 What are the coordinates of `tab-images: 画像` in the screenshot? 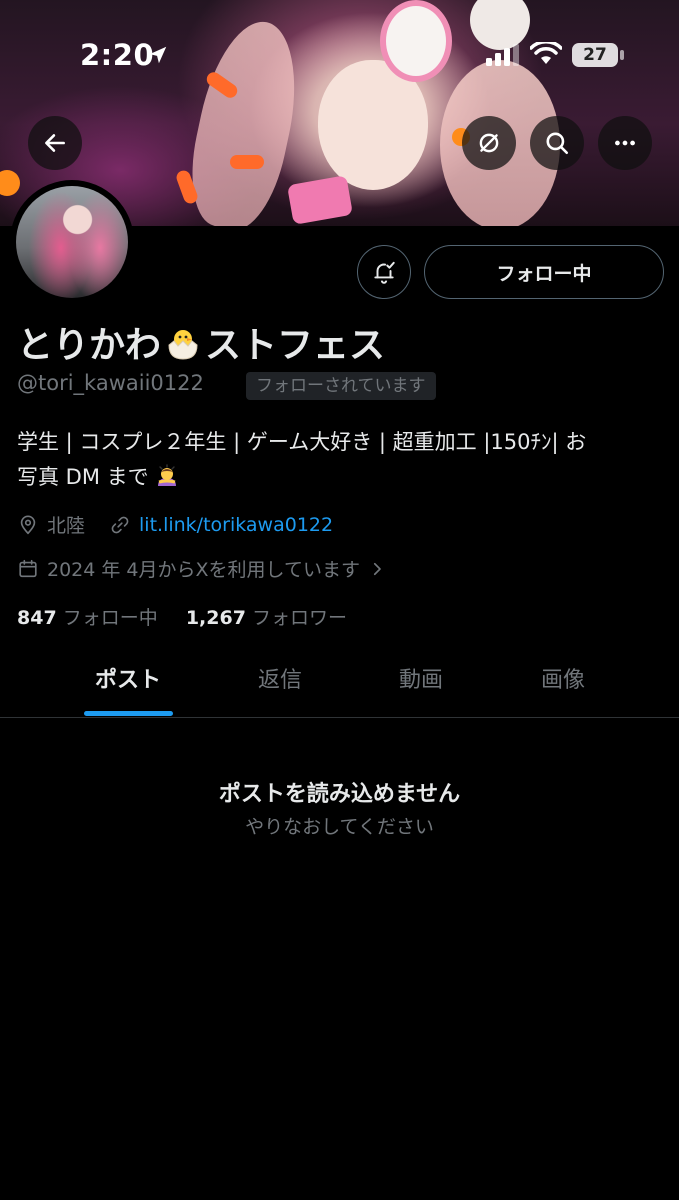 It's located at (563, 686).